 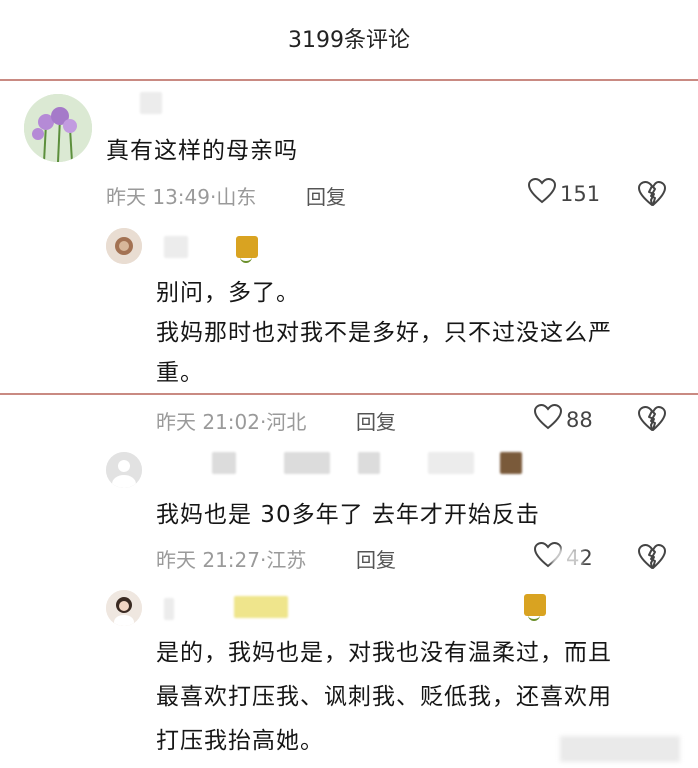 What do you see at coordinates (286, 422) in the screenshot?
I see `comment-location: 河北` at bounding box center [286, 422].